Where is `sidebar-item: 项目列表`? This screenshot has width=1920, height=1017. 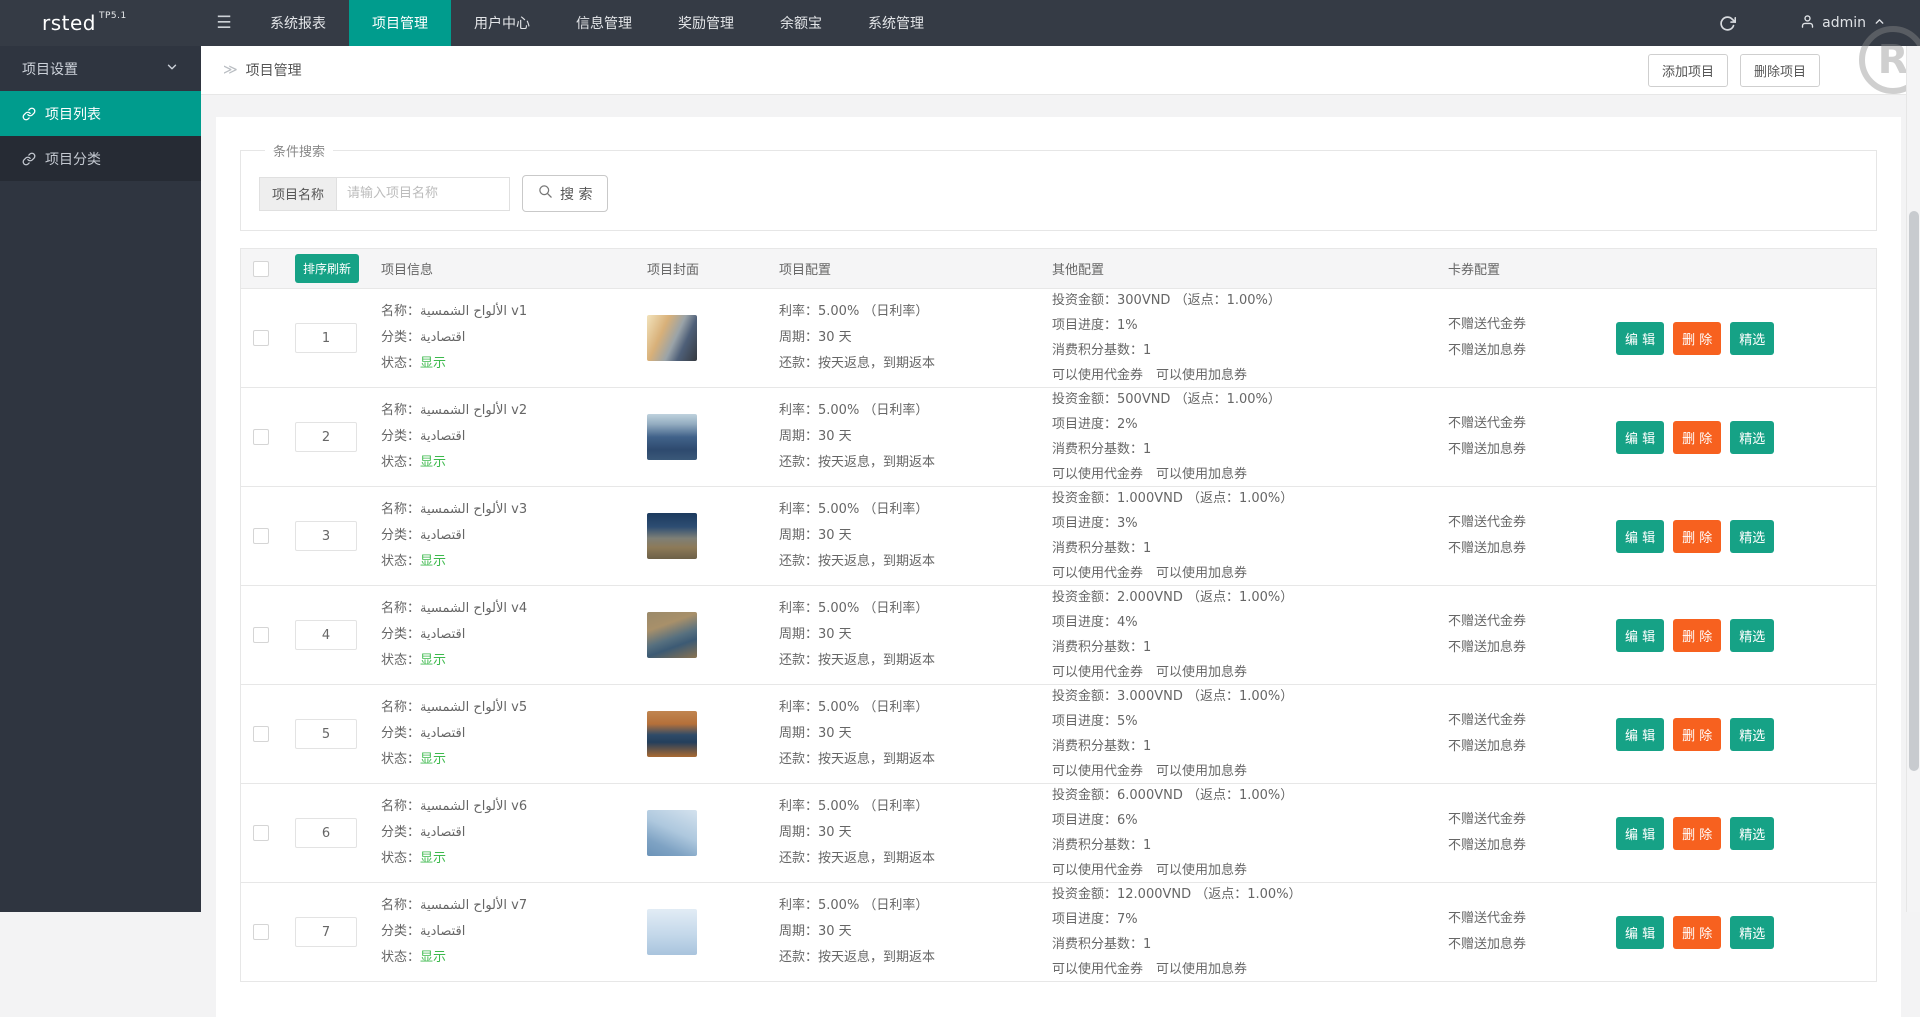
sidebar-item: 项目列表 is located at coordinates (100, 113).